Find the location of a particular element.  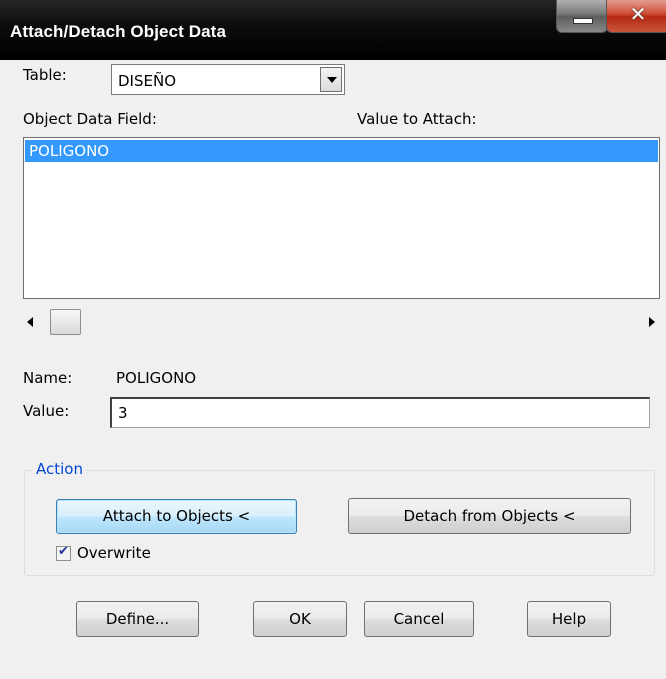

minimize-icon is located at coordinates (583, 21).